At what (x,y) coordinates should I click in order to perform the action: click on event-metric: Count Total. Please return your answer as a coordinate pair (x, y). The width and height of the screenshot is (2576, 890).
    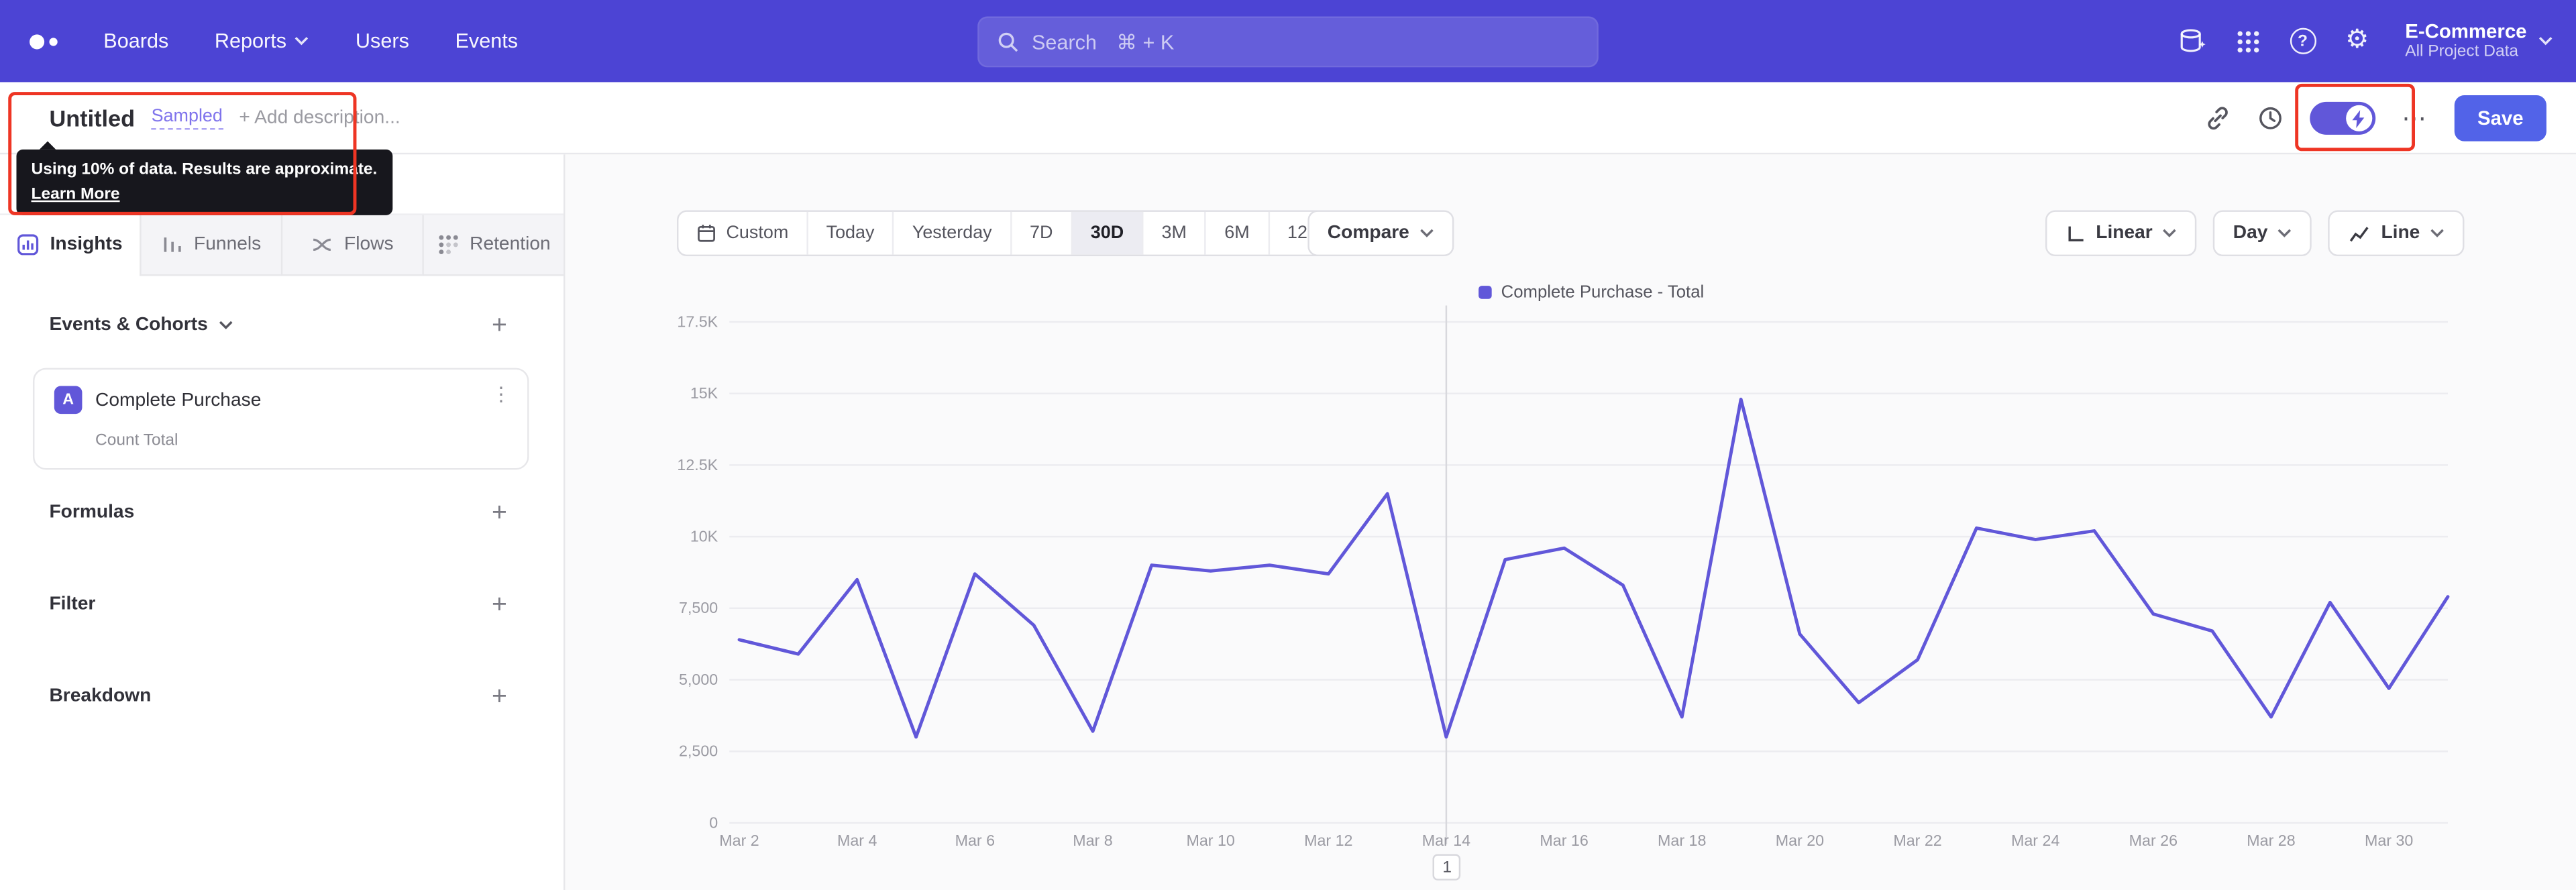
    Looking at the image, I should click on (136, 441).